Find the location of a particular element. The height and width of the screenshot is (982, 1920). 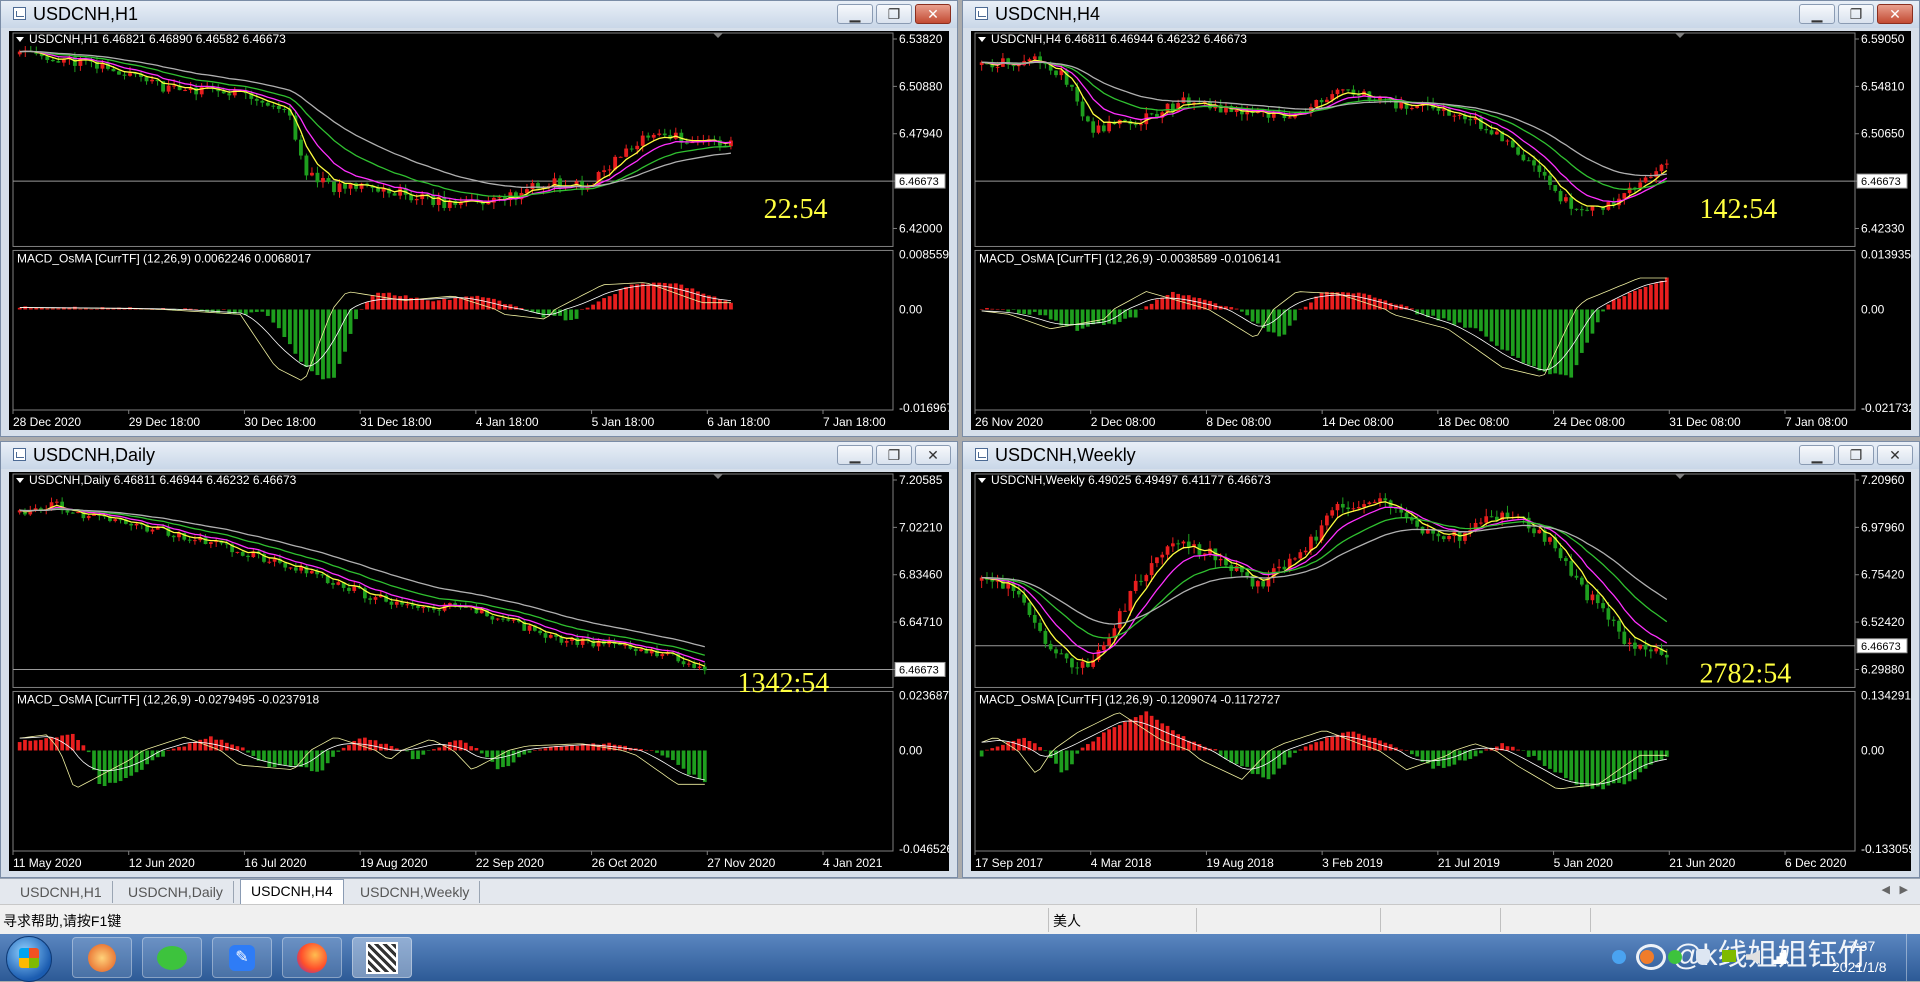

taskbar-app-notes: ✎ is located at coordinates (242, 957).